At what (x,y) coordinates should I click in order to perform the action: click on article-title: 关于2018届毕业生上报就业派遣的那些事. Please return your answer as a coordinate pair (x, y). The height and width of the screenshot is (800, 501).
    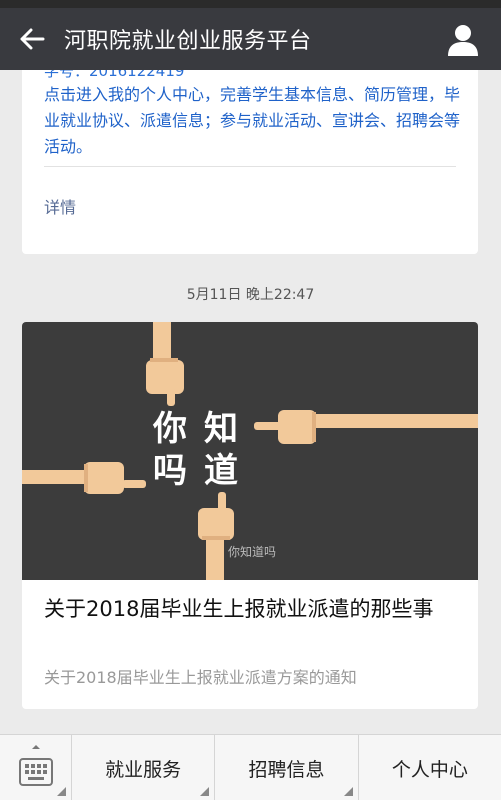
    Looking at the image, I should click on (252, 609).